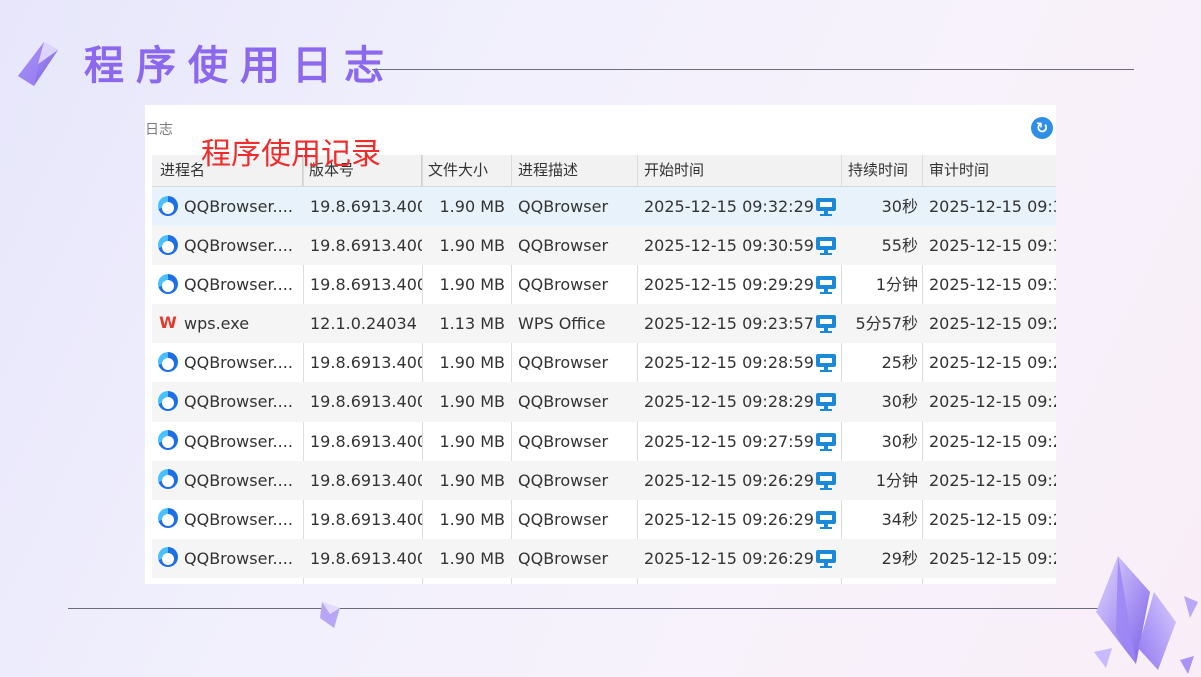 The width and height of the screenshot is (1201, 677). I want to click on file-size-cell: 1.13 MB, so click(472, 324).